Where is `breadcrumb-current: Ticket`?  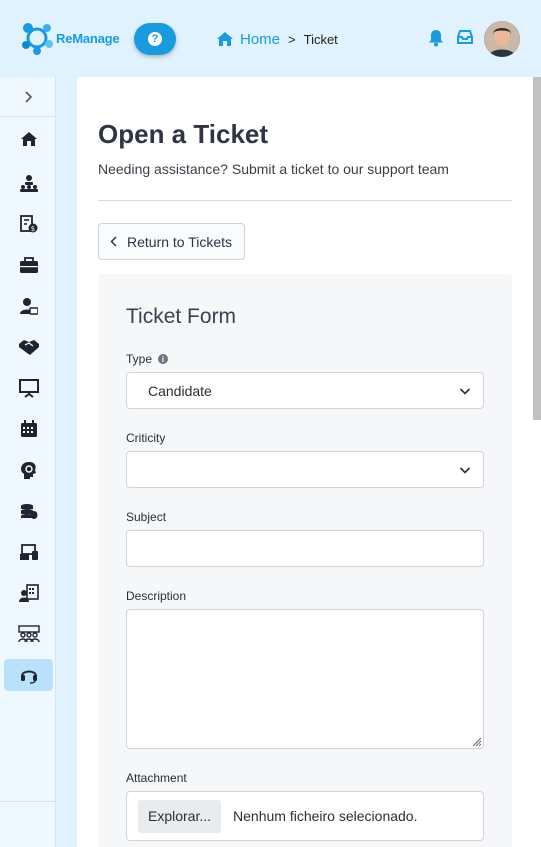 breadcrumb-current: Ticket is located at coordinates (320, 39).